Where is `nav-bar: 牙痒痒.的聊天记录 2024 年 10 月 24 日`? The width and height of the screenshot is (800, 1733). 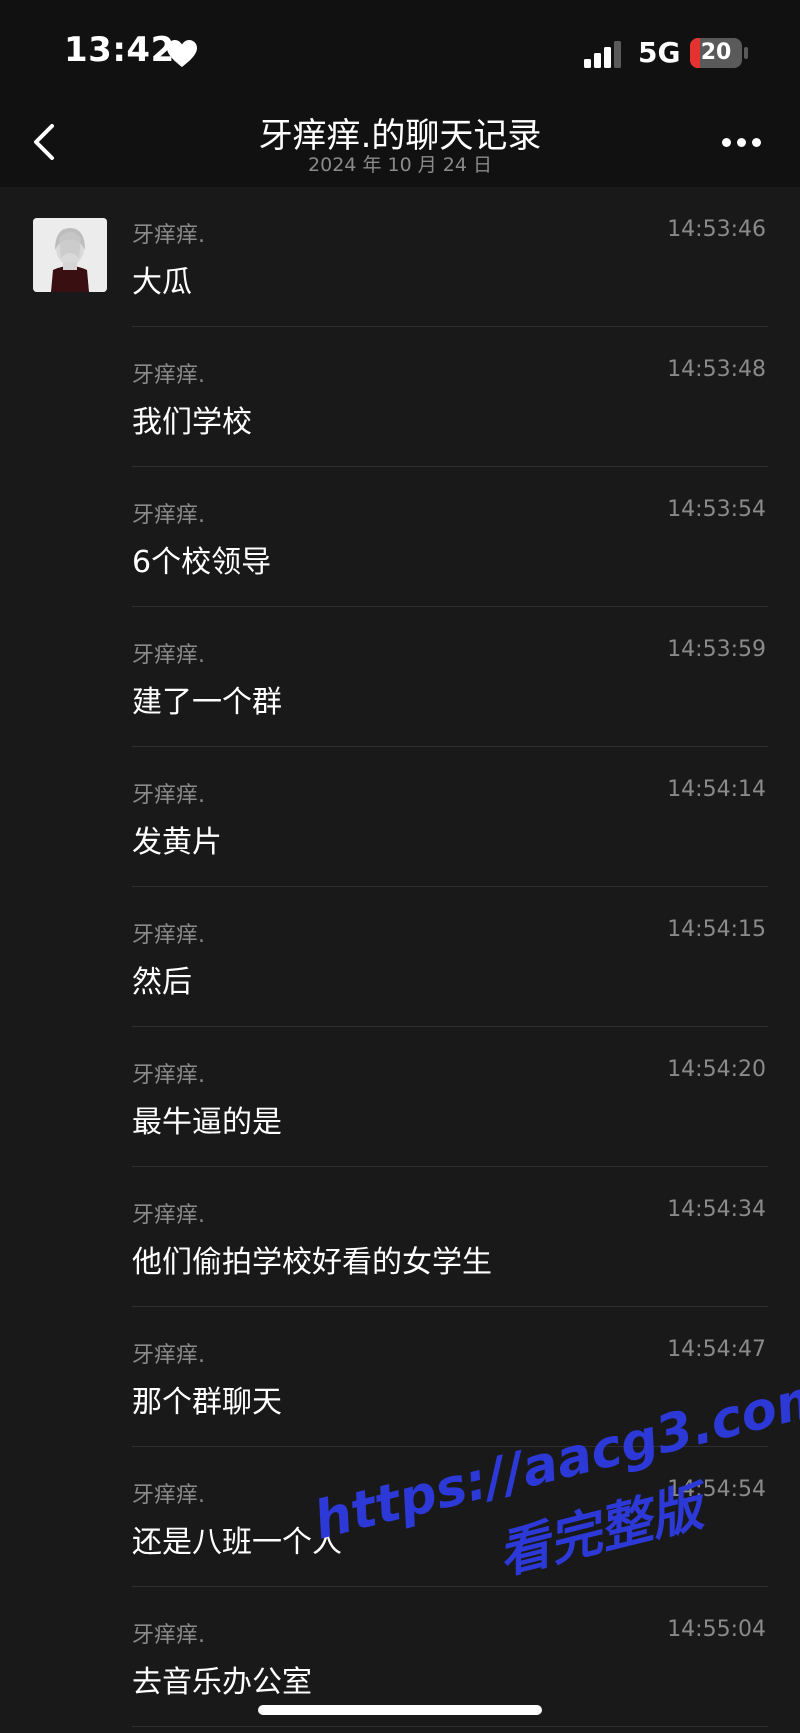
nav-bar: 牙痒痒.的聊天记录 2024 年 10 月 24 日 is located at coordinates (400, 143).